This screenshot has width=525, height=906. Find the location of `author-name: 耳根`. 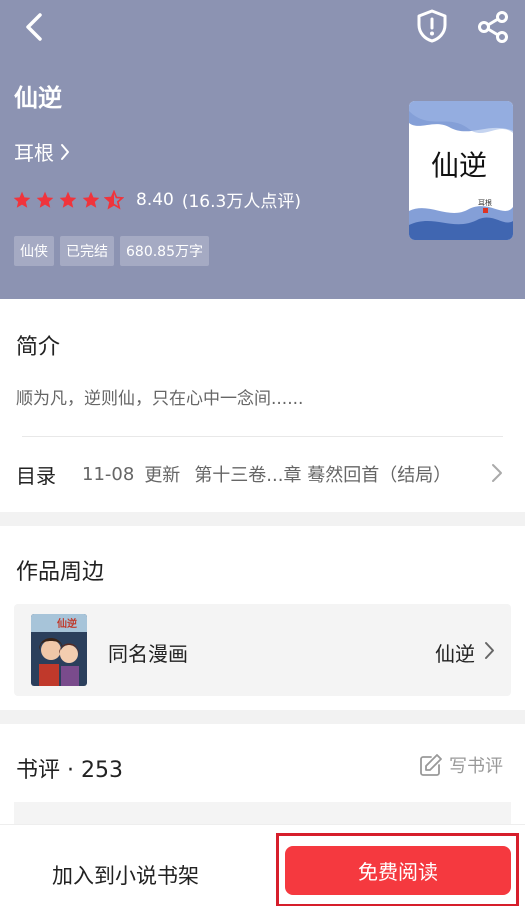

author-name: 耳根 is located at coordinates (34, 153).